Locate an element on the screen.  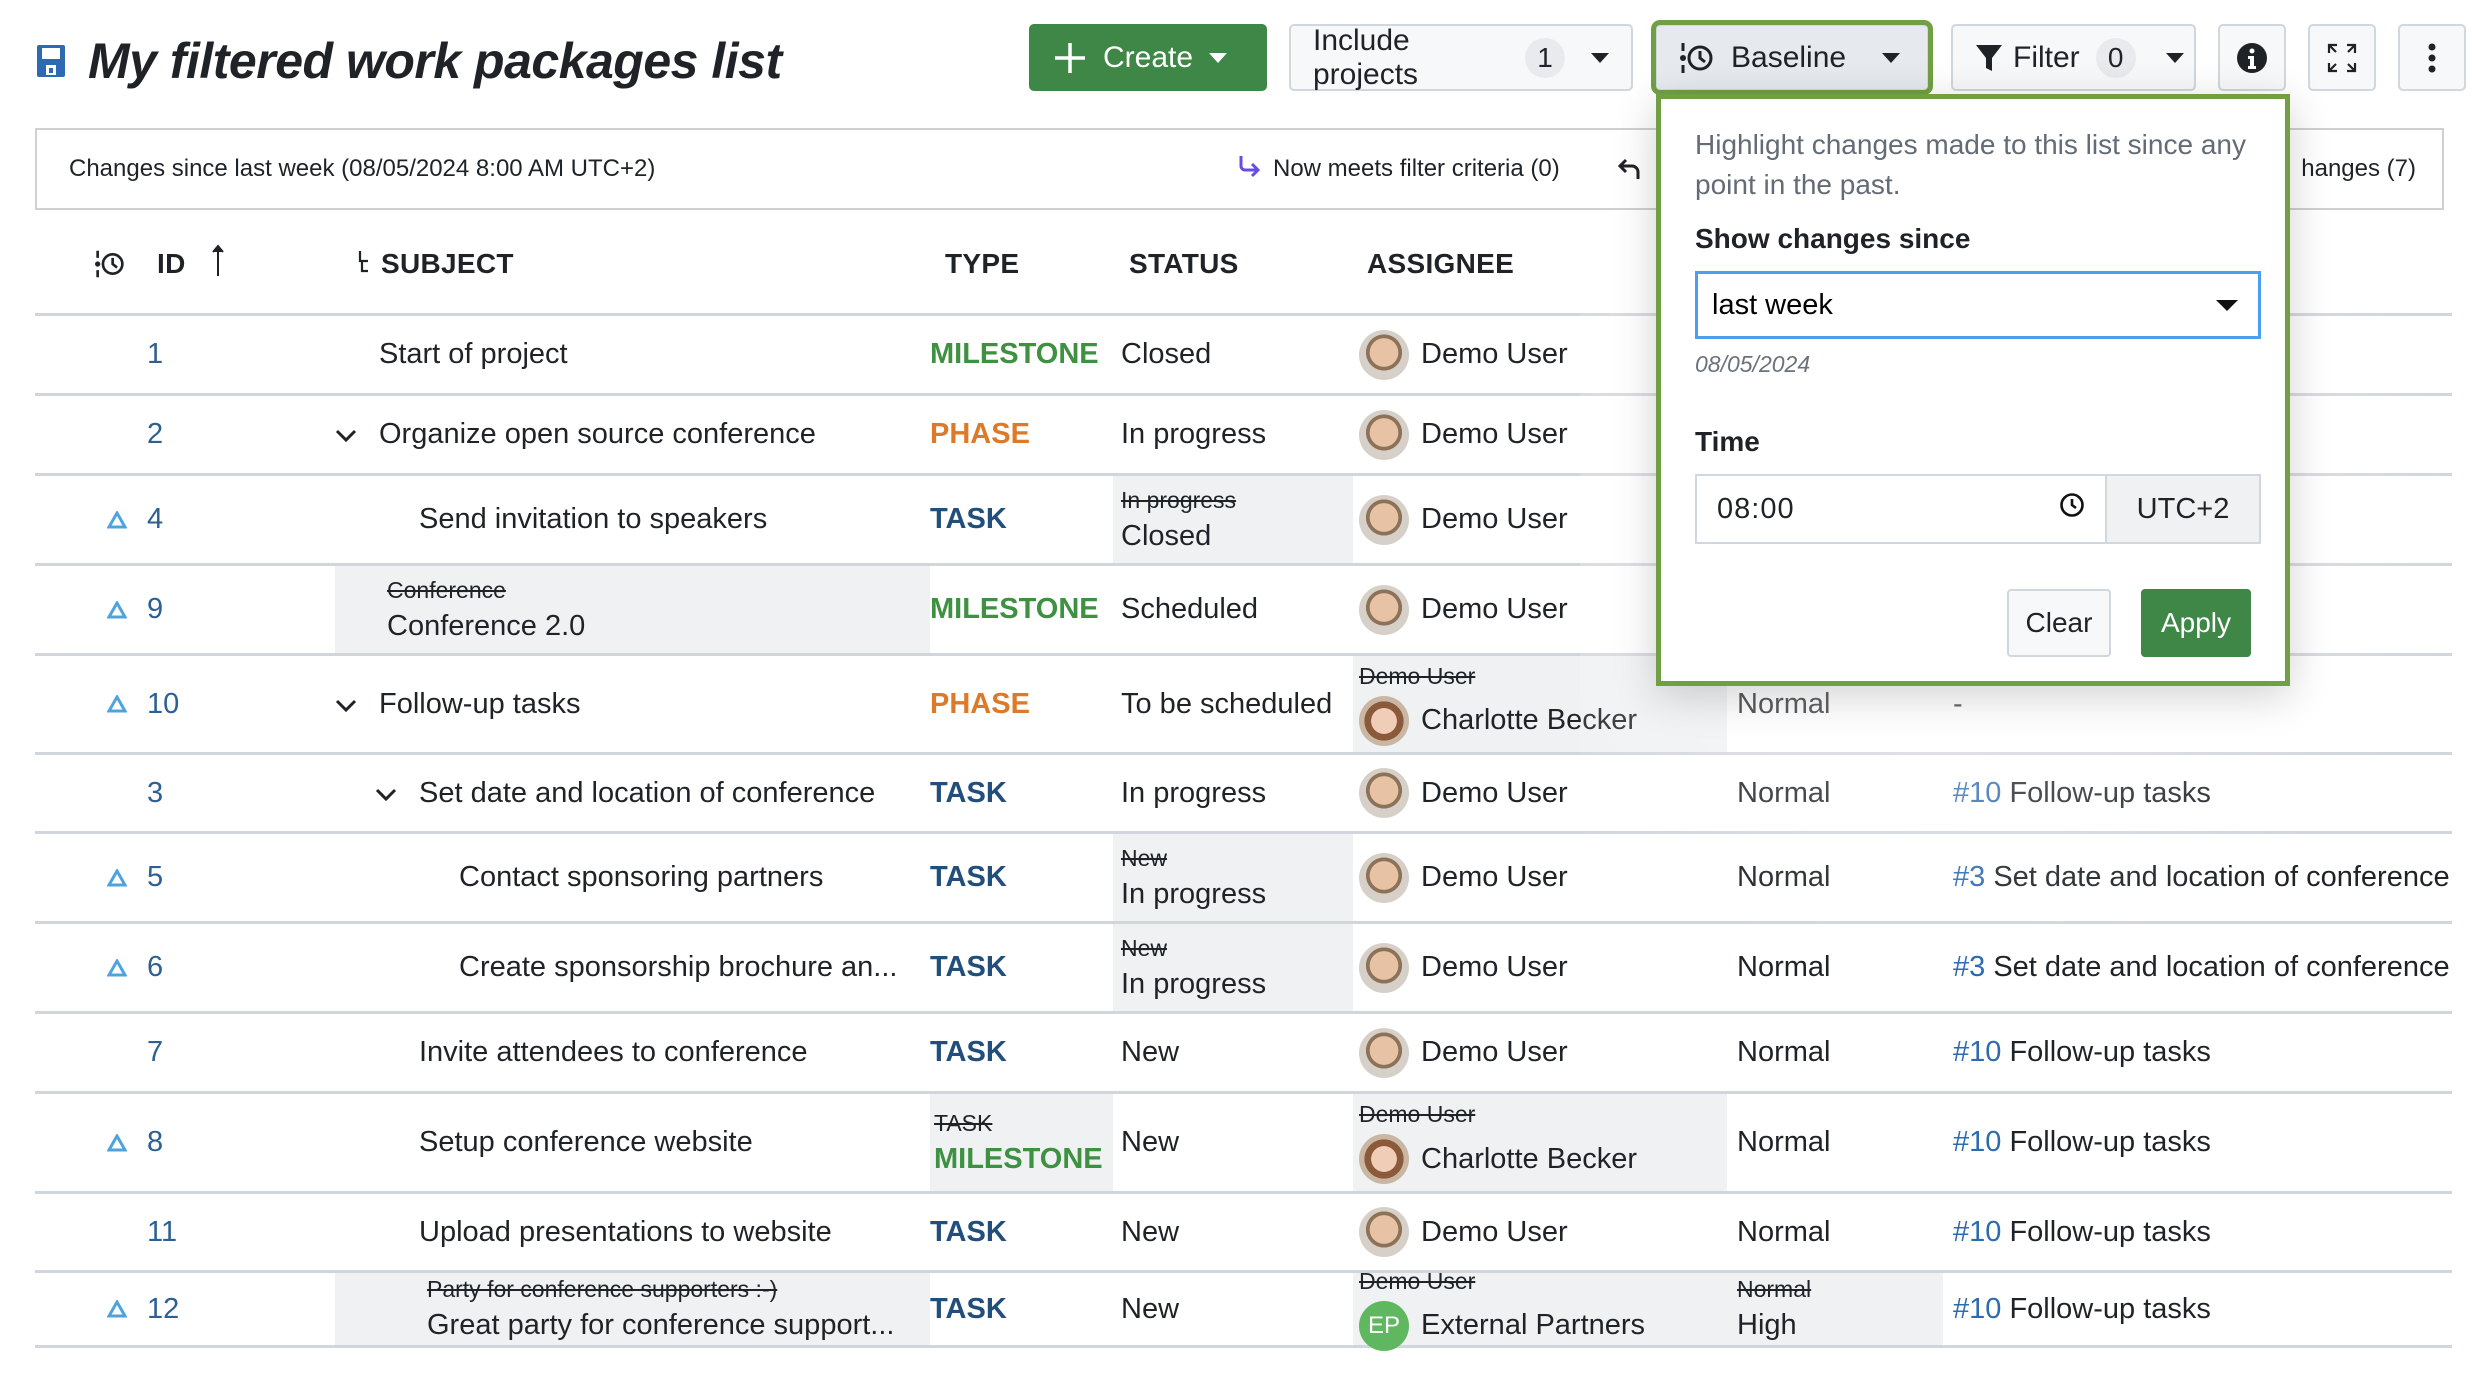
status-cell: To be scheduled is located at coordinates (1233, 704).